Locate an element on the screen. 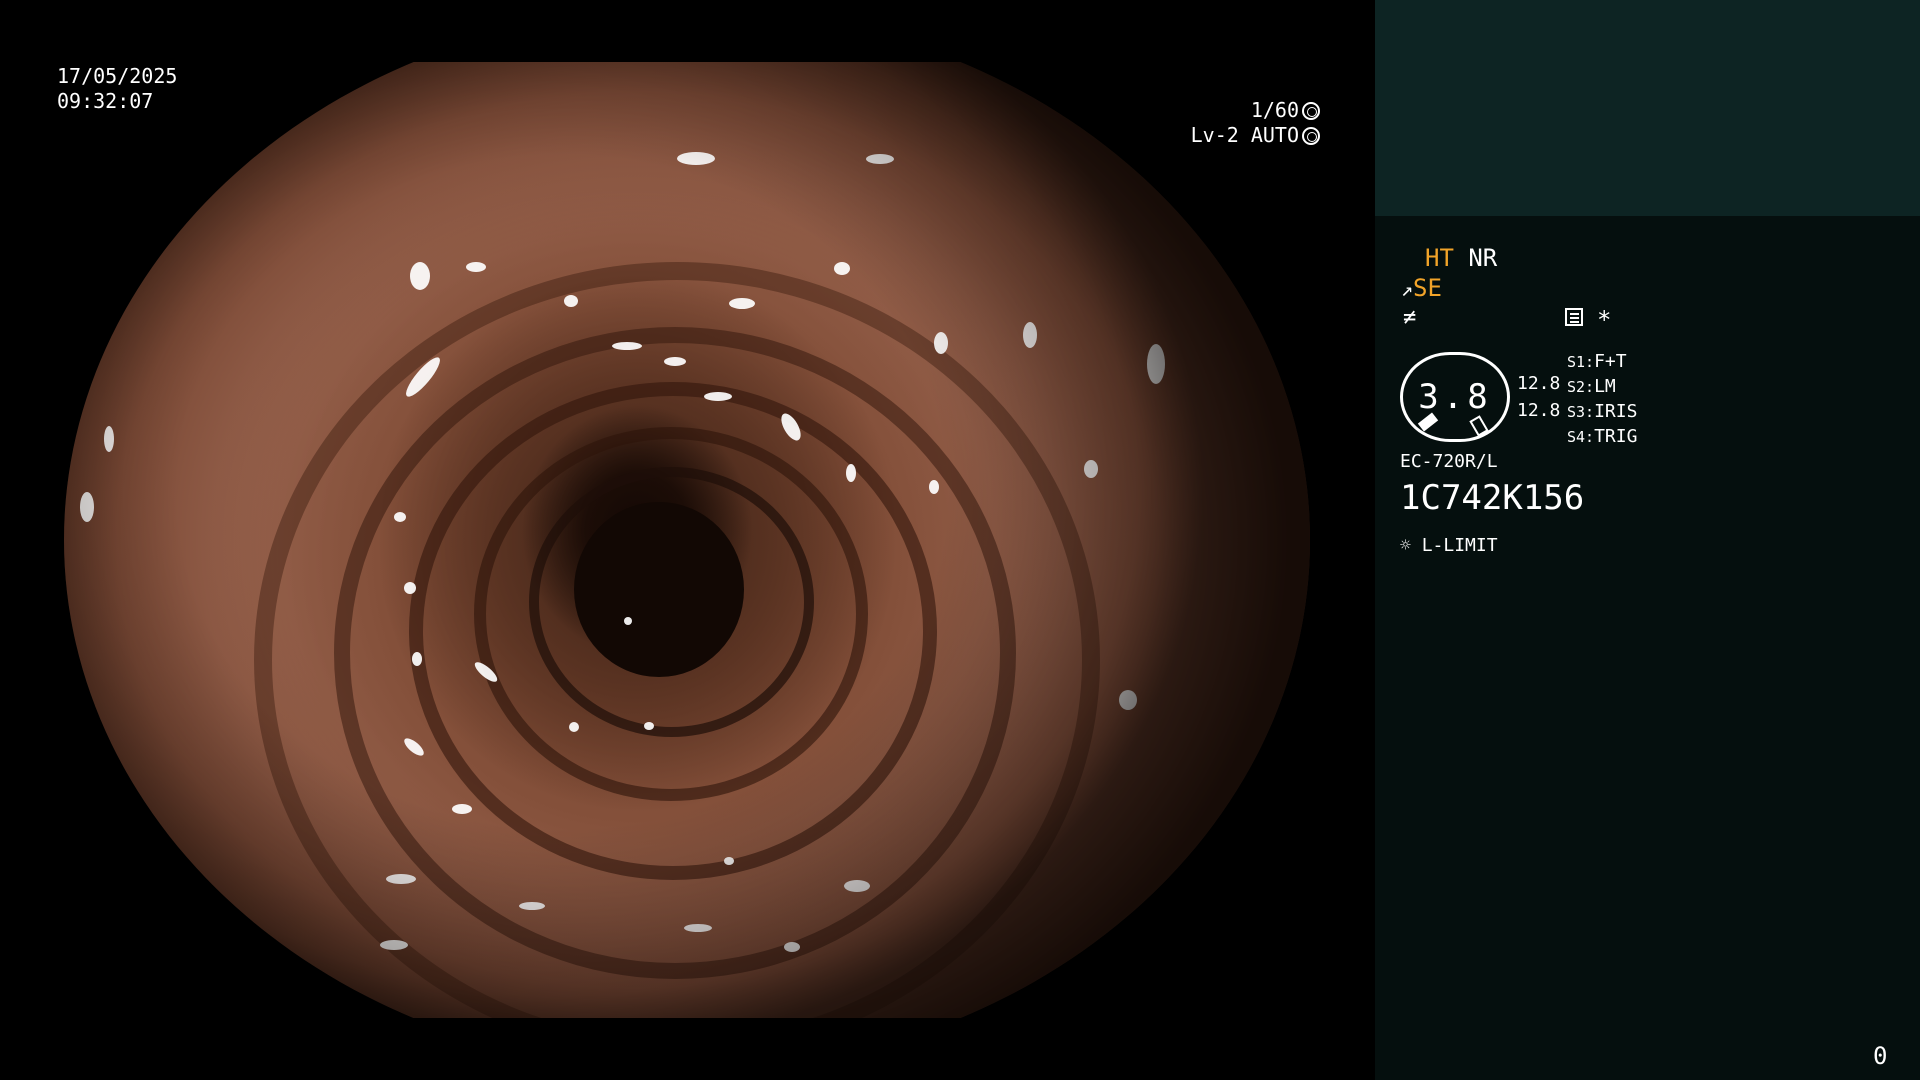 The width and height of the screenshot is (1920, 1080). gauge-value: 3.8 is located at coordinates (1455, 397).